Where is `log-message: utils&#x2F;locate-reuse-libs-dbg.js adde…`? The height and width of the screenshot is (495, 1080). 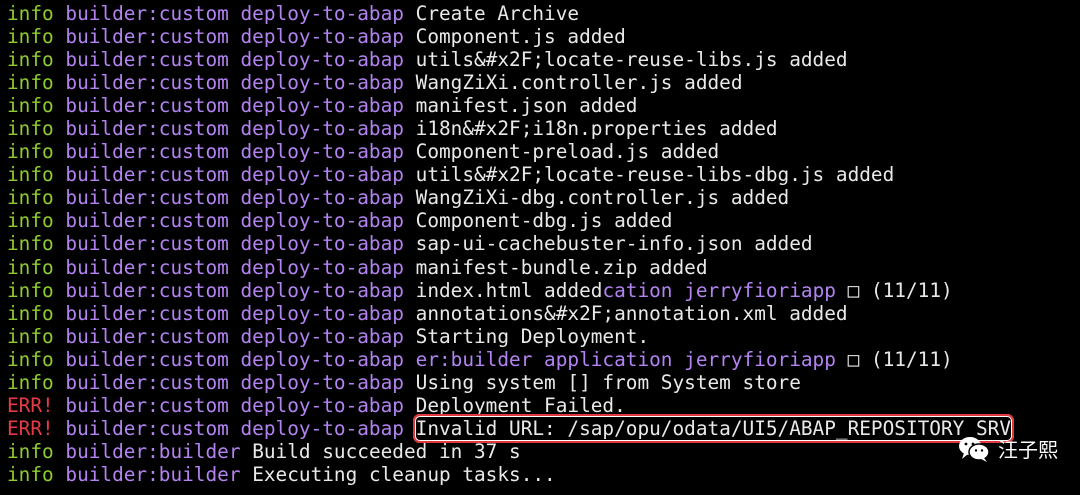 log-message: utils&#x2F;locate-reuse-libs-dbg.js adde… is located at coordinates (655, 175).